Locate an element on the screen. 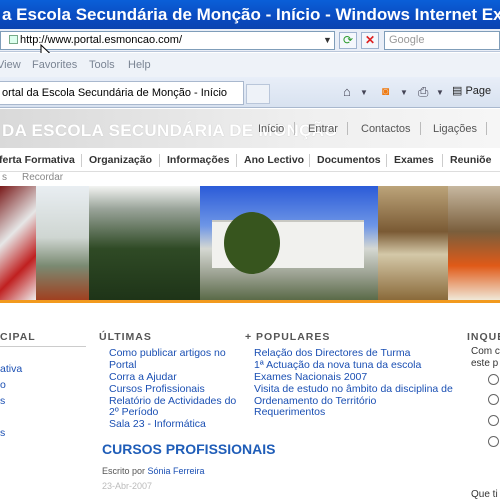 The height and width of the screenshot is (500, 500). ultimas-link: Corra a Ajudar is located at coordinates (143, 377).